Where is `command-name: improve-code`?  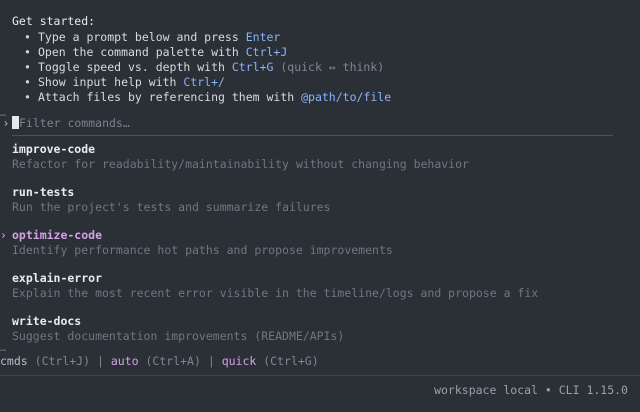
command-name: improve-code is located at coordinates (54, 149).